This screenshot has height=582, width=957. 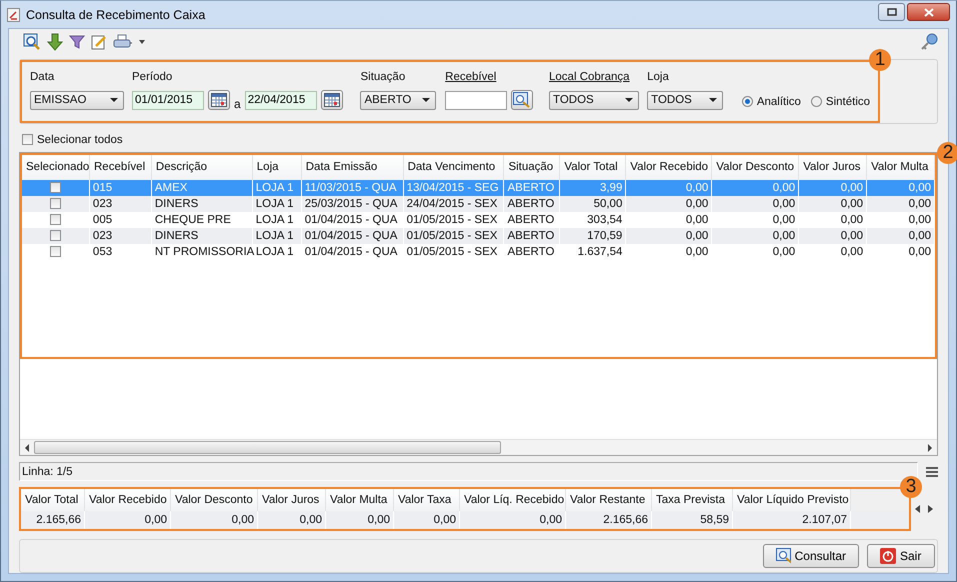 I want to click on table-cell: 25/03/2015 - QUA, so click(x=353, y=204).